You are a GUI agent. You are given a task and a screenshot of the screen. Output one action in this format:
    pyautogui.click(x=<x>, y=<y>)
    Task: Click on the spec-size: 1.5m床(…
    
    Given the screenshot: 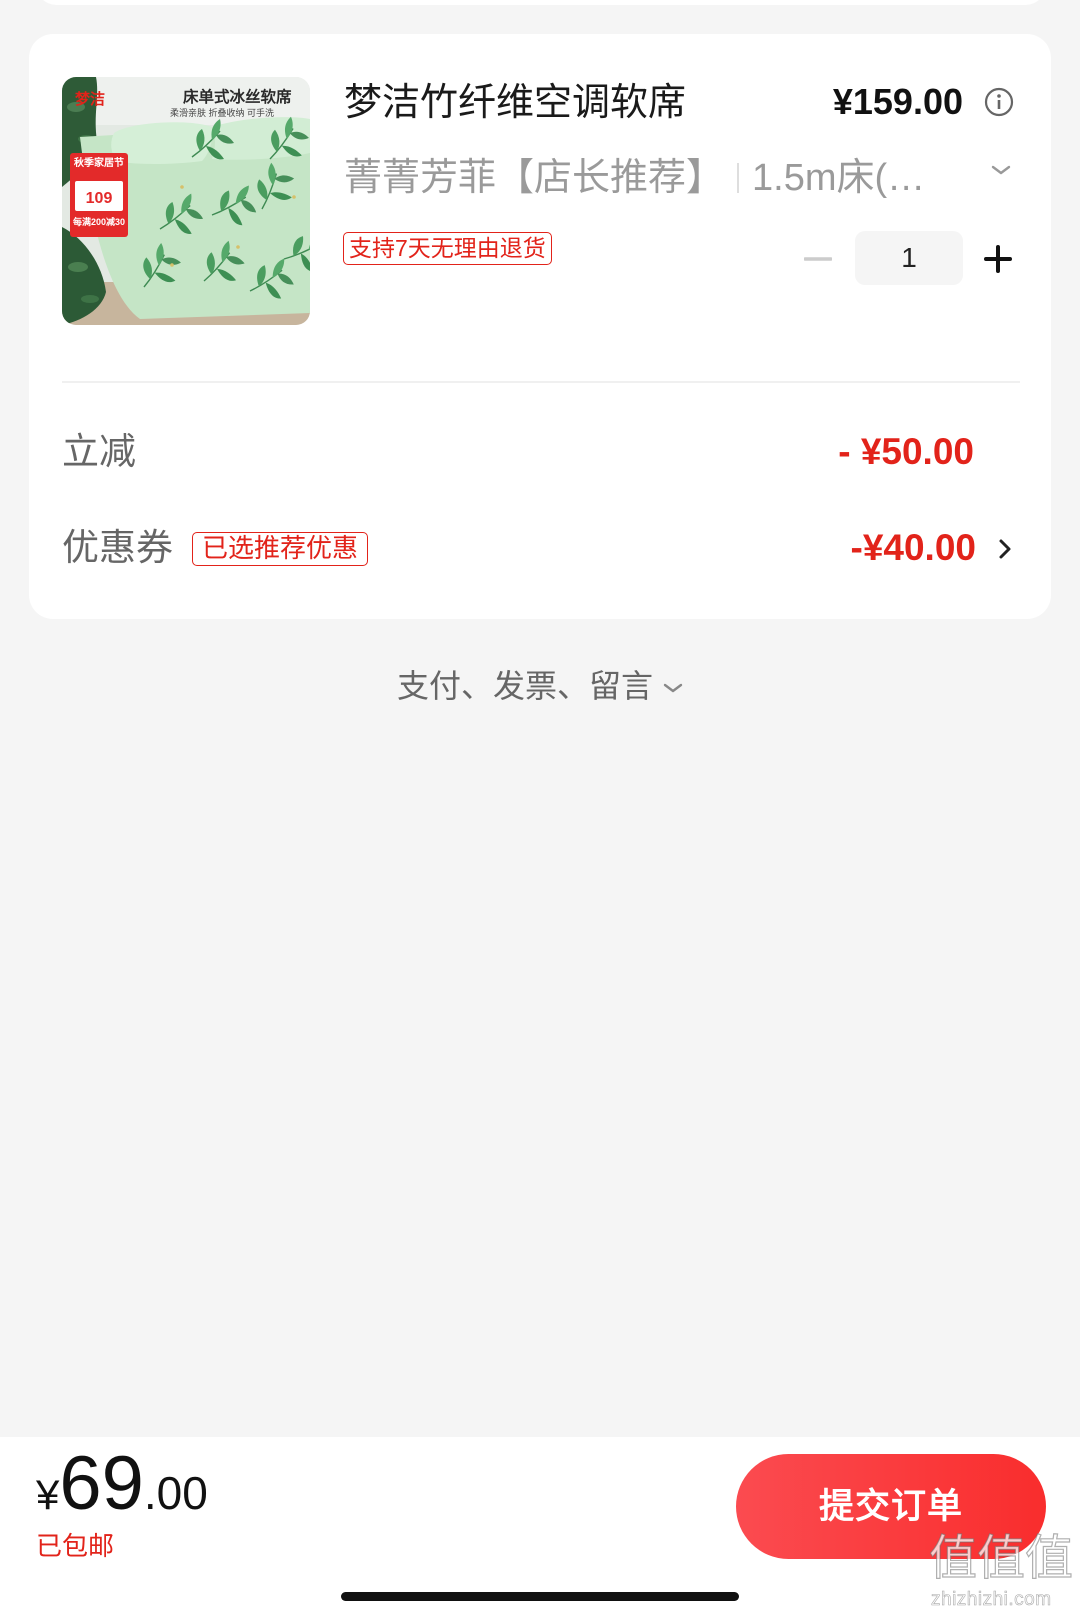 What is the action you would take?
    pyautogui.click(x=839, y=178)
    